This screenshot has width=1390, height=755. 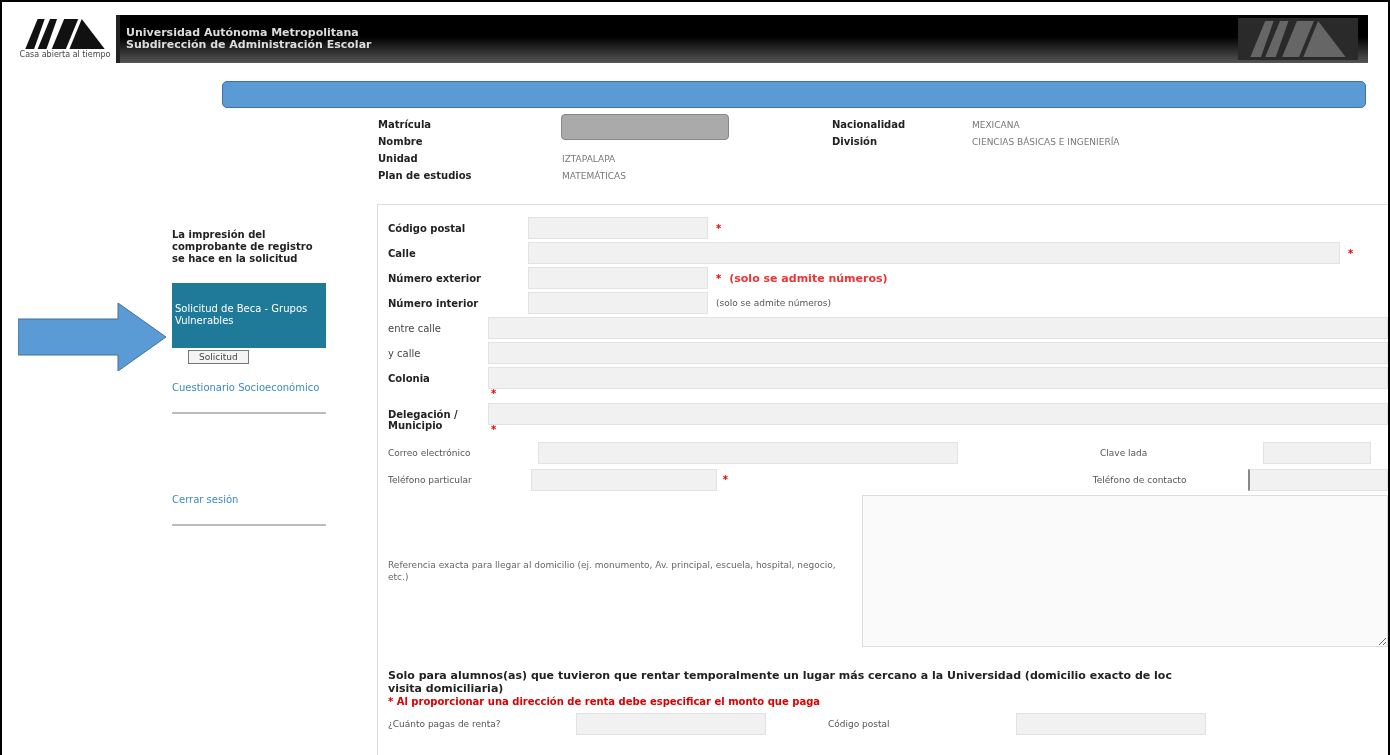 I want to click on section-heading: visita domiciliaria), so click(x=446, y=688).